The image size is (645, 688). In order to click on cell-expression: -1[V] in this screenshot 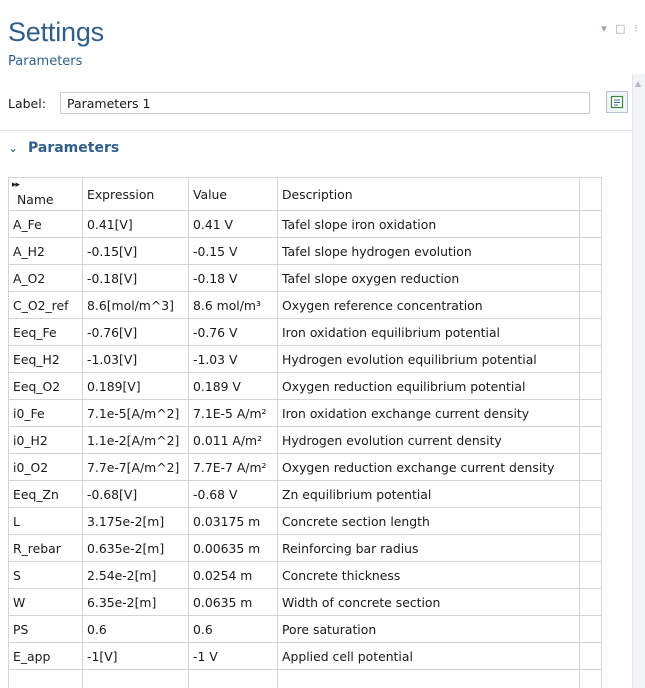, I will do `click(135, 656)`.